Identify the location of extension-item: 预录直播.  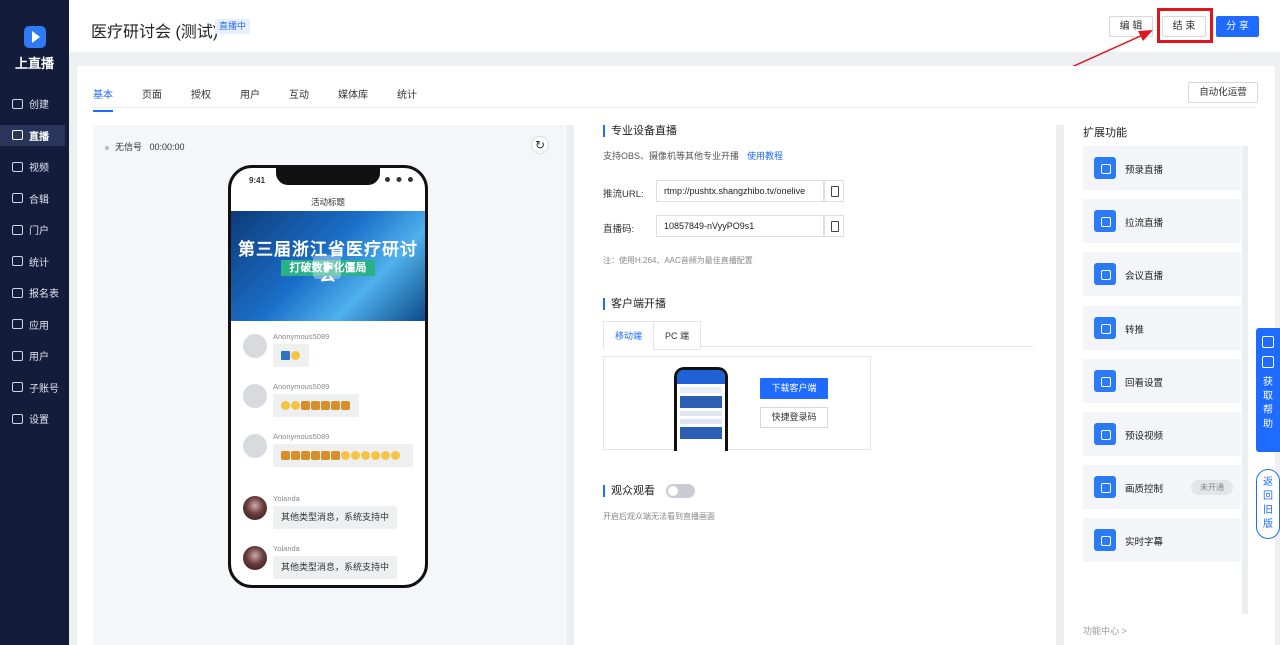
(1162, 168).